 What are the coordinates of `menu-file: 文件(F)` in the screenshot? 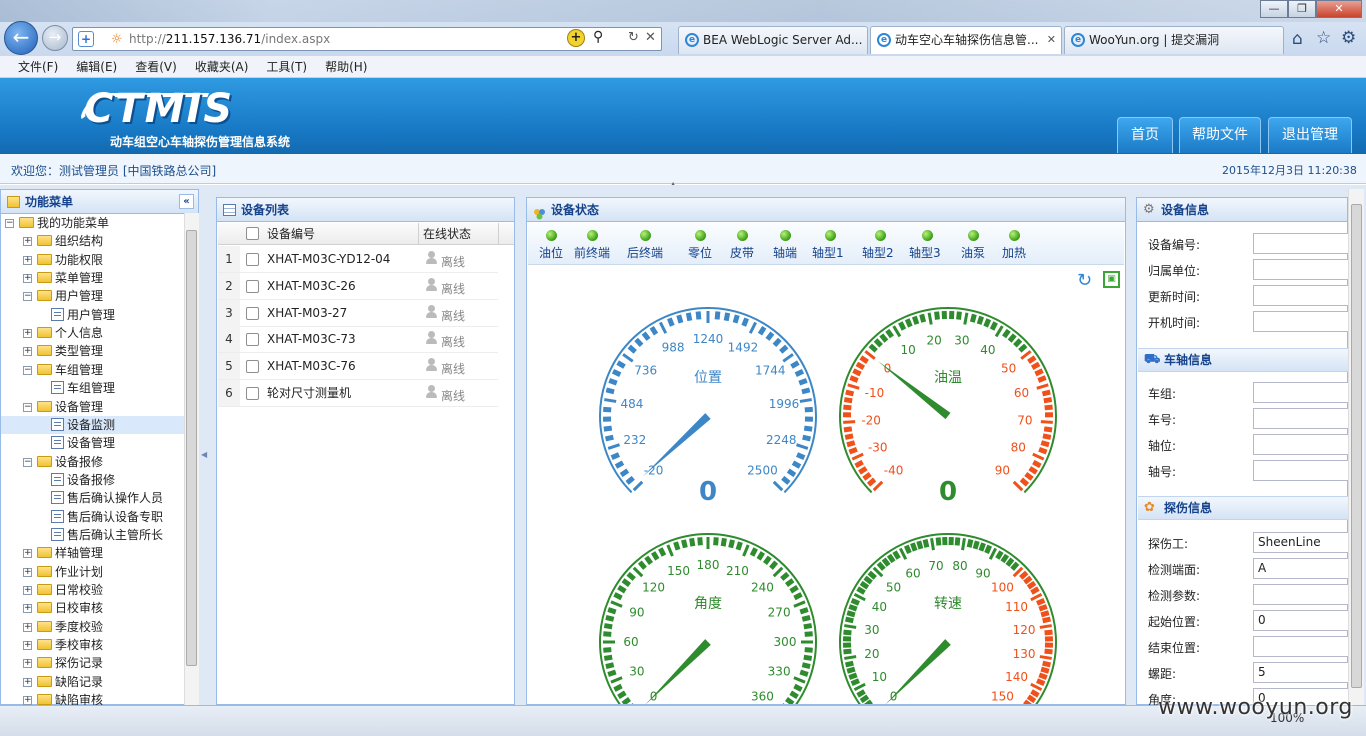 It's located at (38, 67).